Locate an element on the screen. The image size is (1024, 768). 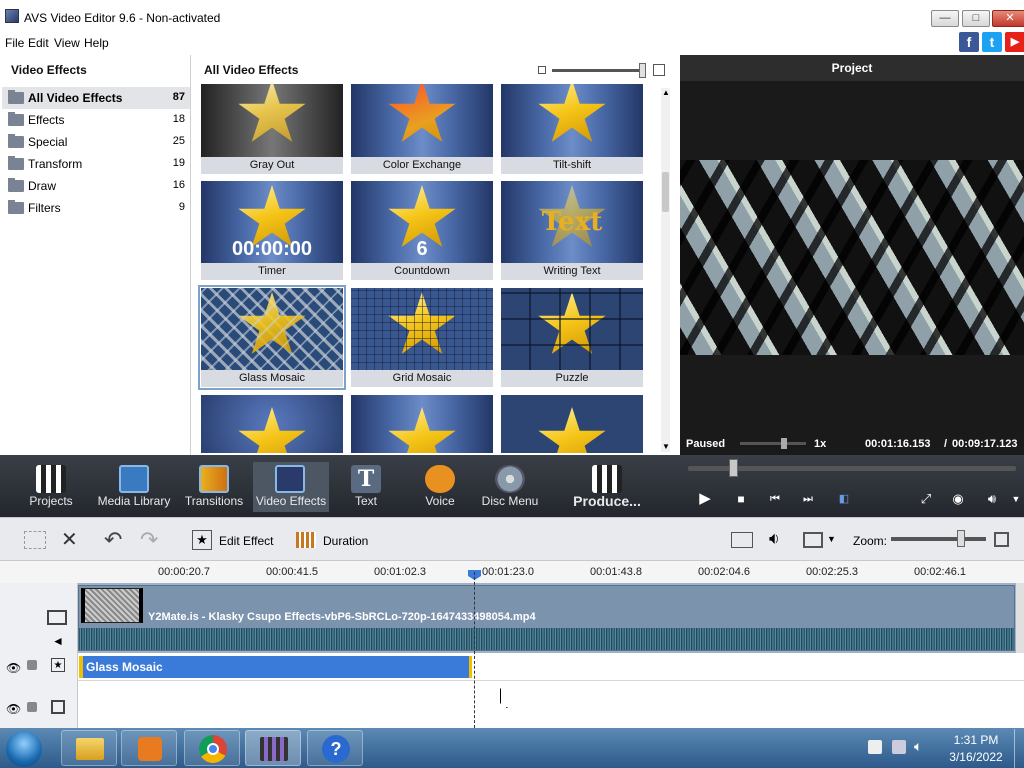
toolbar-voice: Voice is located at coordinates (440, 487).